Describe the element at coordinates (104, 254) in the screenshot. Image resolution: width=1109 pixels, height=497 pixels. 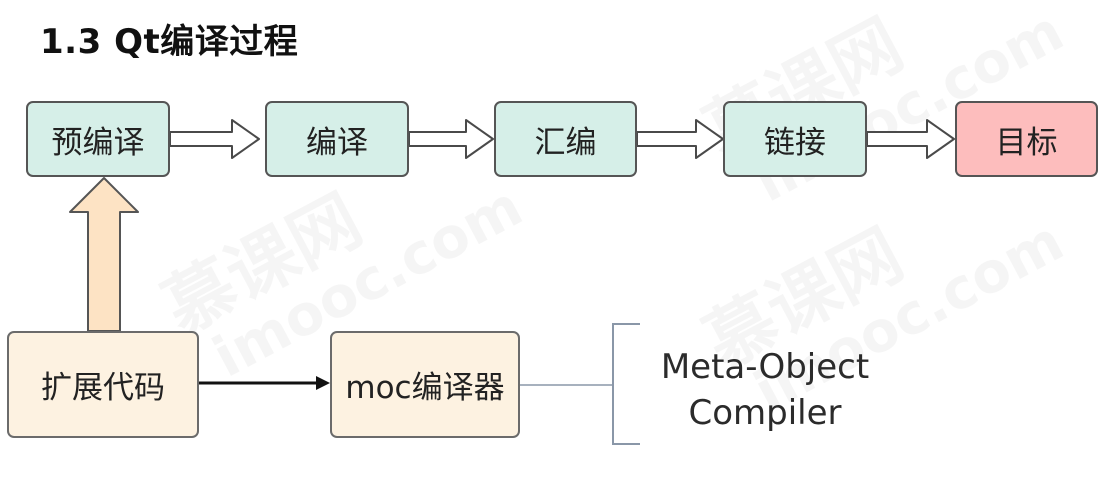
I see `up-arrow` at that location.